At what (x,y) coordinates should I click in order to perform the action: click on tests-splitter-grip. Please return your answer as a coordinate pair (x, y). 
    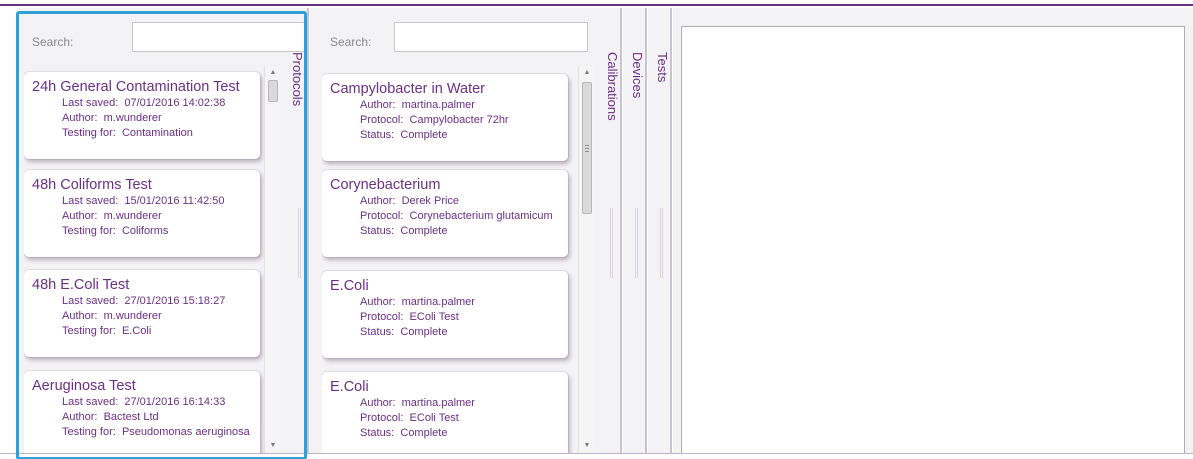
    Looking at the image, I should click on (661, 243).